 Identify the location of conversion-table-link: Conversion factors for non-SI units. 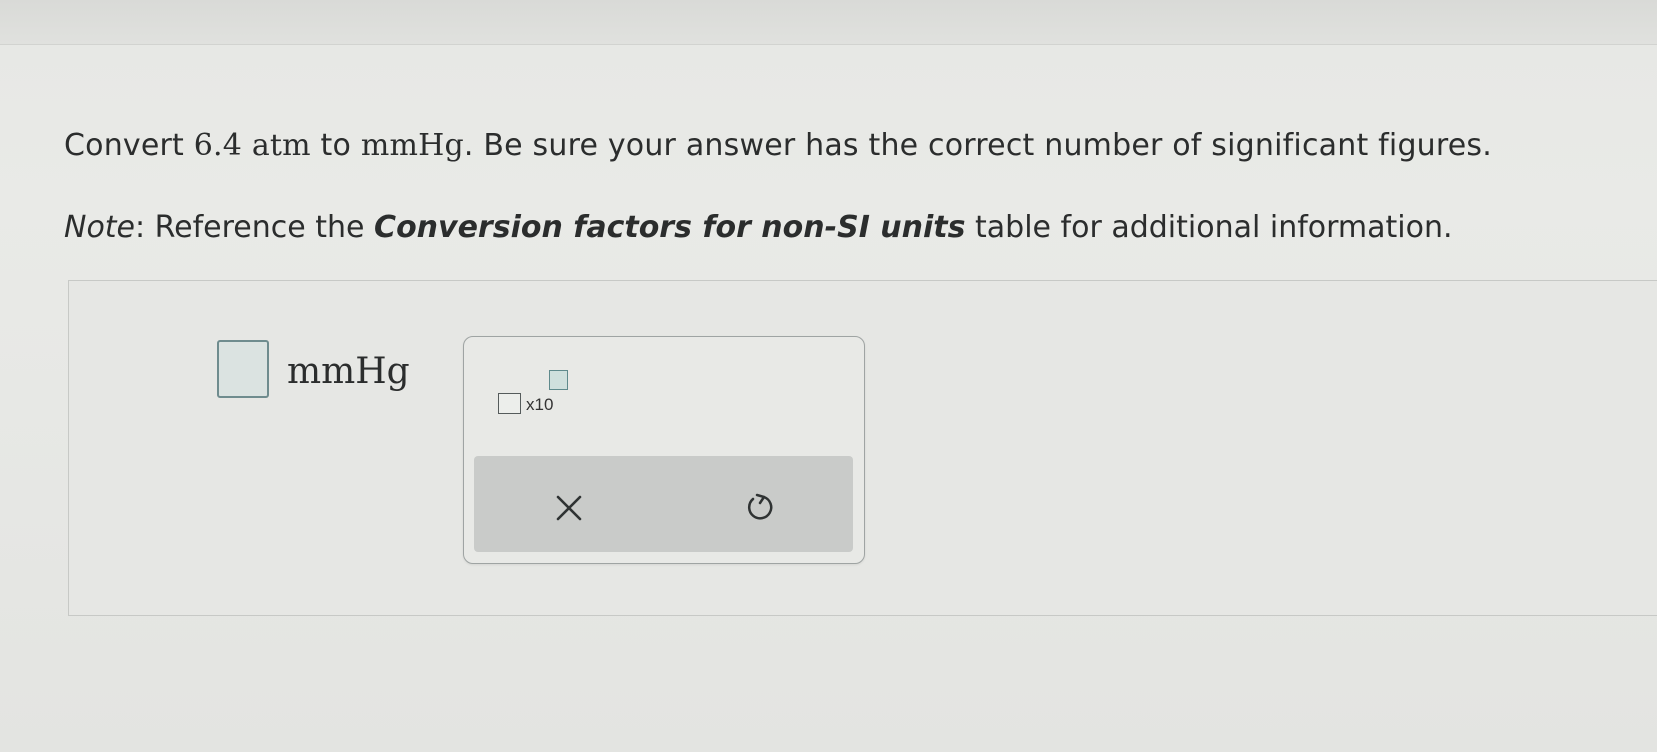
(669, 227).